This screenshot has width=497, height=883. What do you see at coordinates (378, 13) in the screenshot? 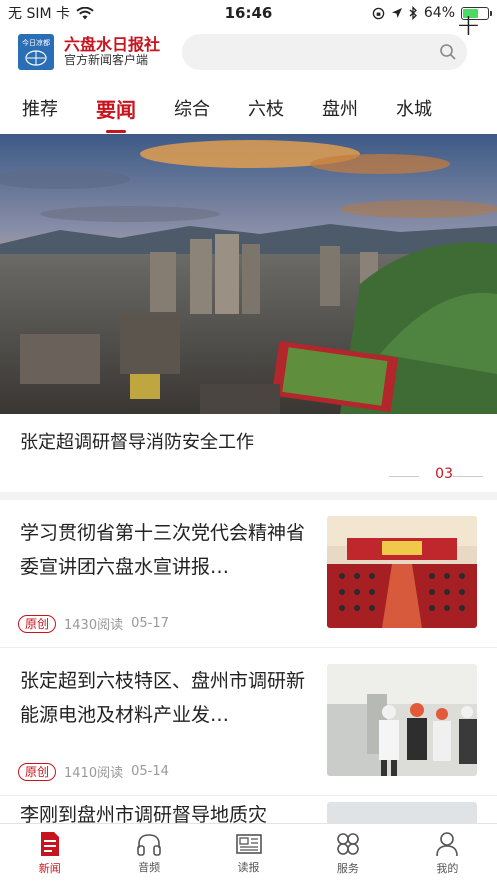
I see `rotation-lock-icon` at bounding box center [378, 13].